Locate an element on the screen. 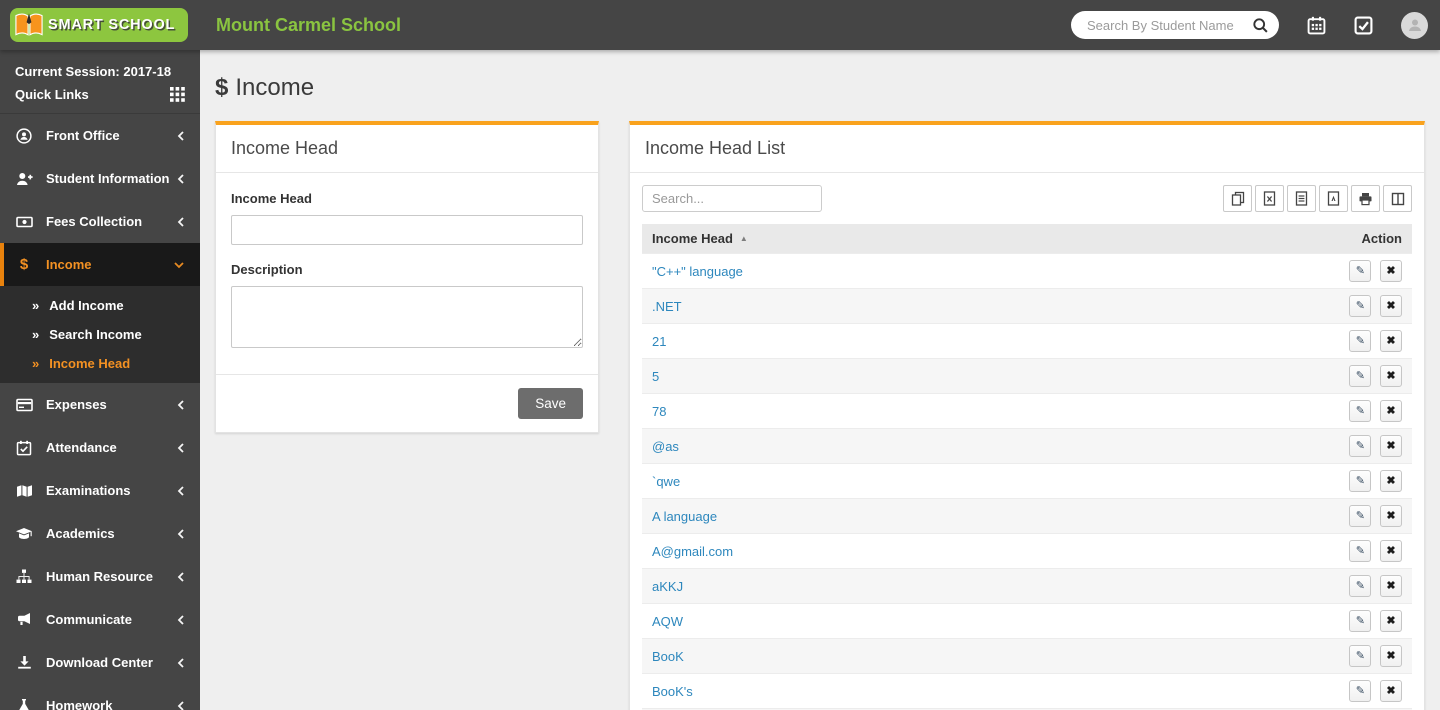  submenu-item-add-income: » Add Income is located at coordinates (100, 305).